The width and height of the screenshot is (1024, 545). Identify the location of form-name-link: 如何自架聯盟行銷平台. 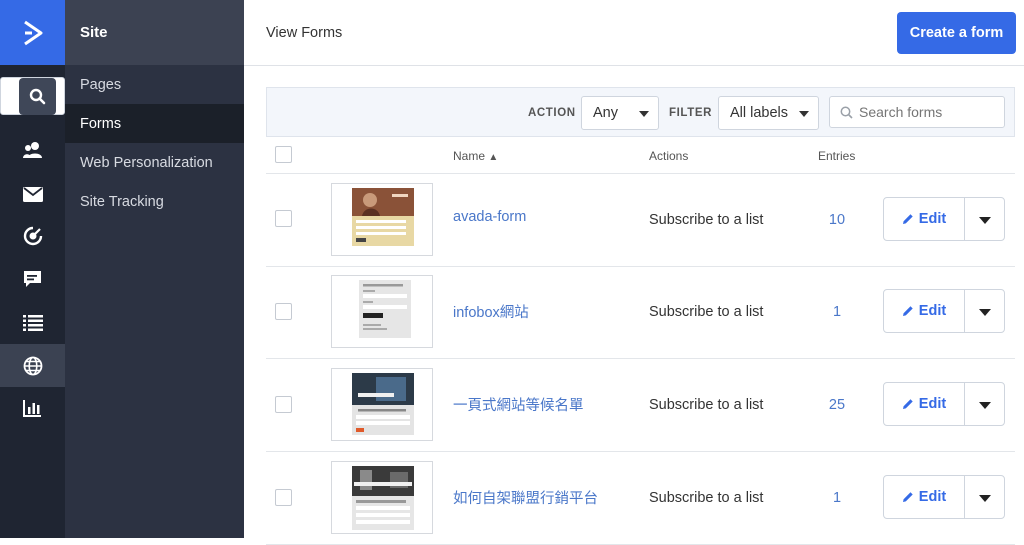
(525, 497).